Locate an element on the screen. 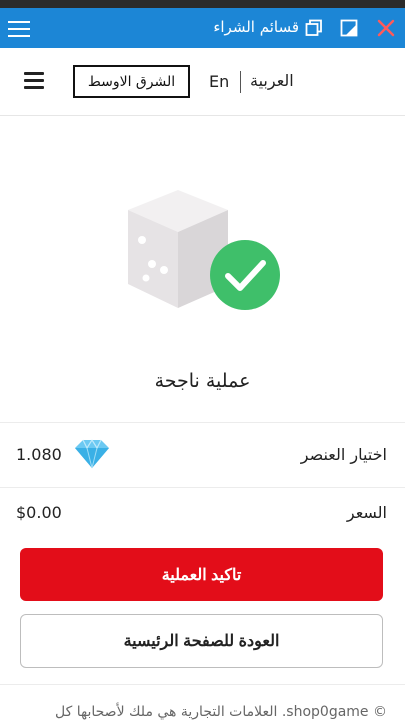 This screenshot has width=405, height=720. window-title: قسائم الشراء is located at coordinates (256, 27).